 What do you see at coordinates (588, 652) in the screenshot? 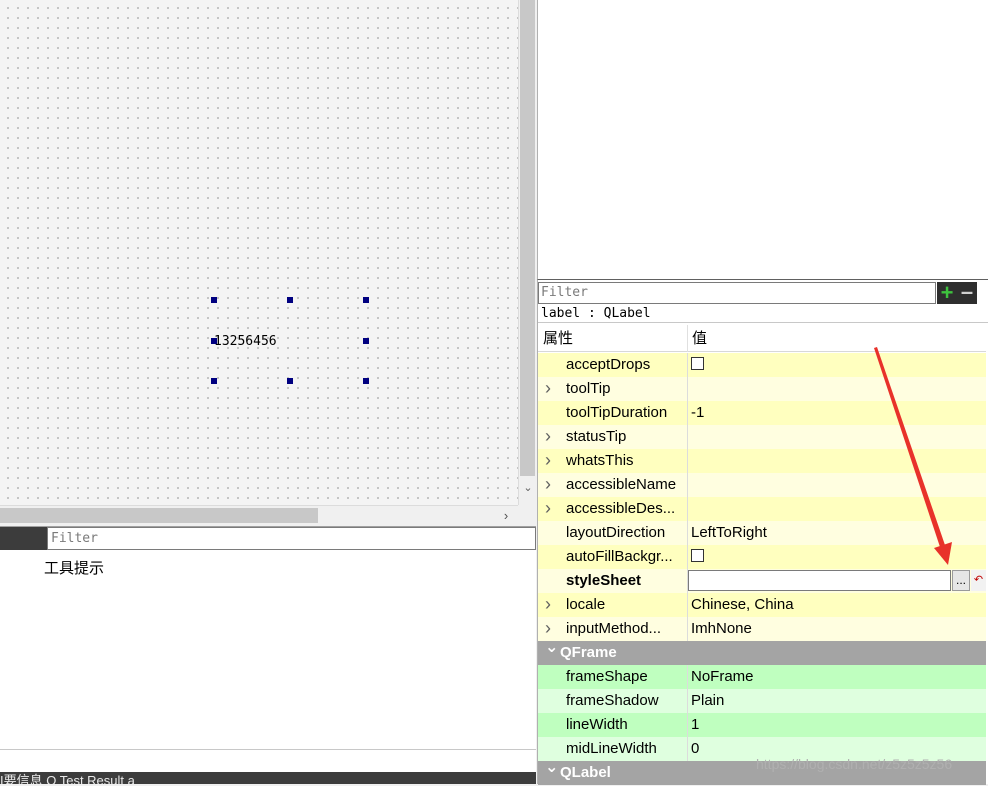
I see `group-name: QFrame` at bounding box center [588, 652].